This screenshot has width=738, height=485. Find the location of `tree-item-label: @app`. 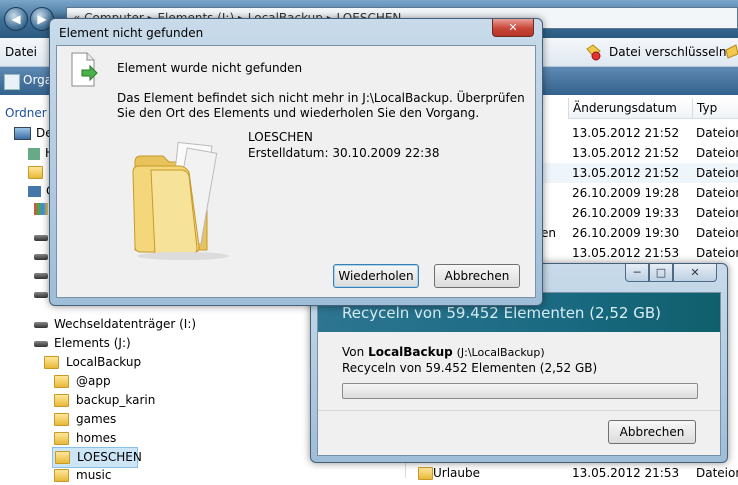

tree-item-label: @app is located at coordinates (93, 381).